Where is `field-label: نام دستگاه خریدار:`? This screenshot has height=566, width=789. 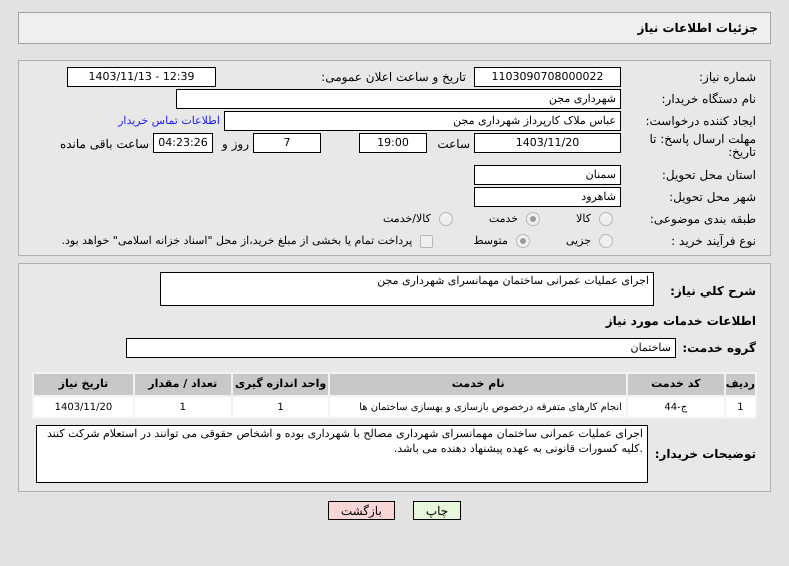 field-label: نام دستگاه خریدار: is located at coordinates (708, 99).